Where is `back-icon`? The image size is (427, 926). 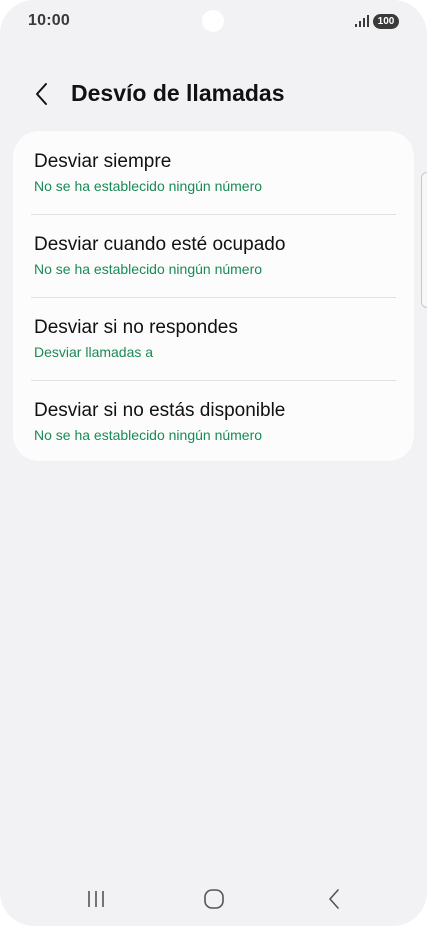
back-icon is located at coordinates (334, 899).